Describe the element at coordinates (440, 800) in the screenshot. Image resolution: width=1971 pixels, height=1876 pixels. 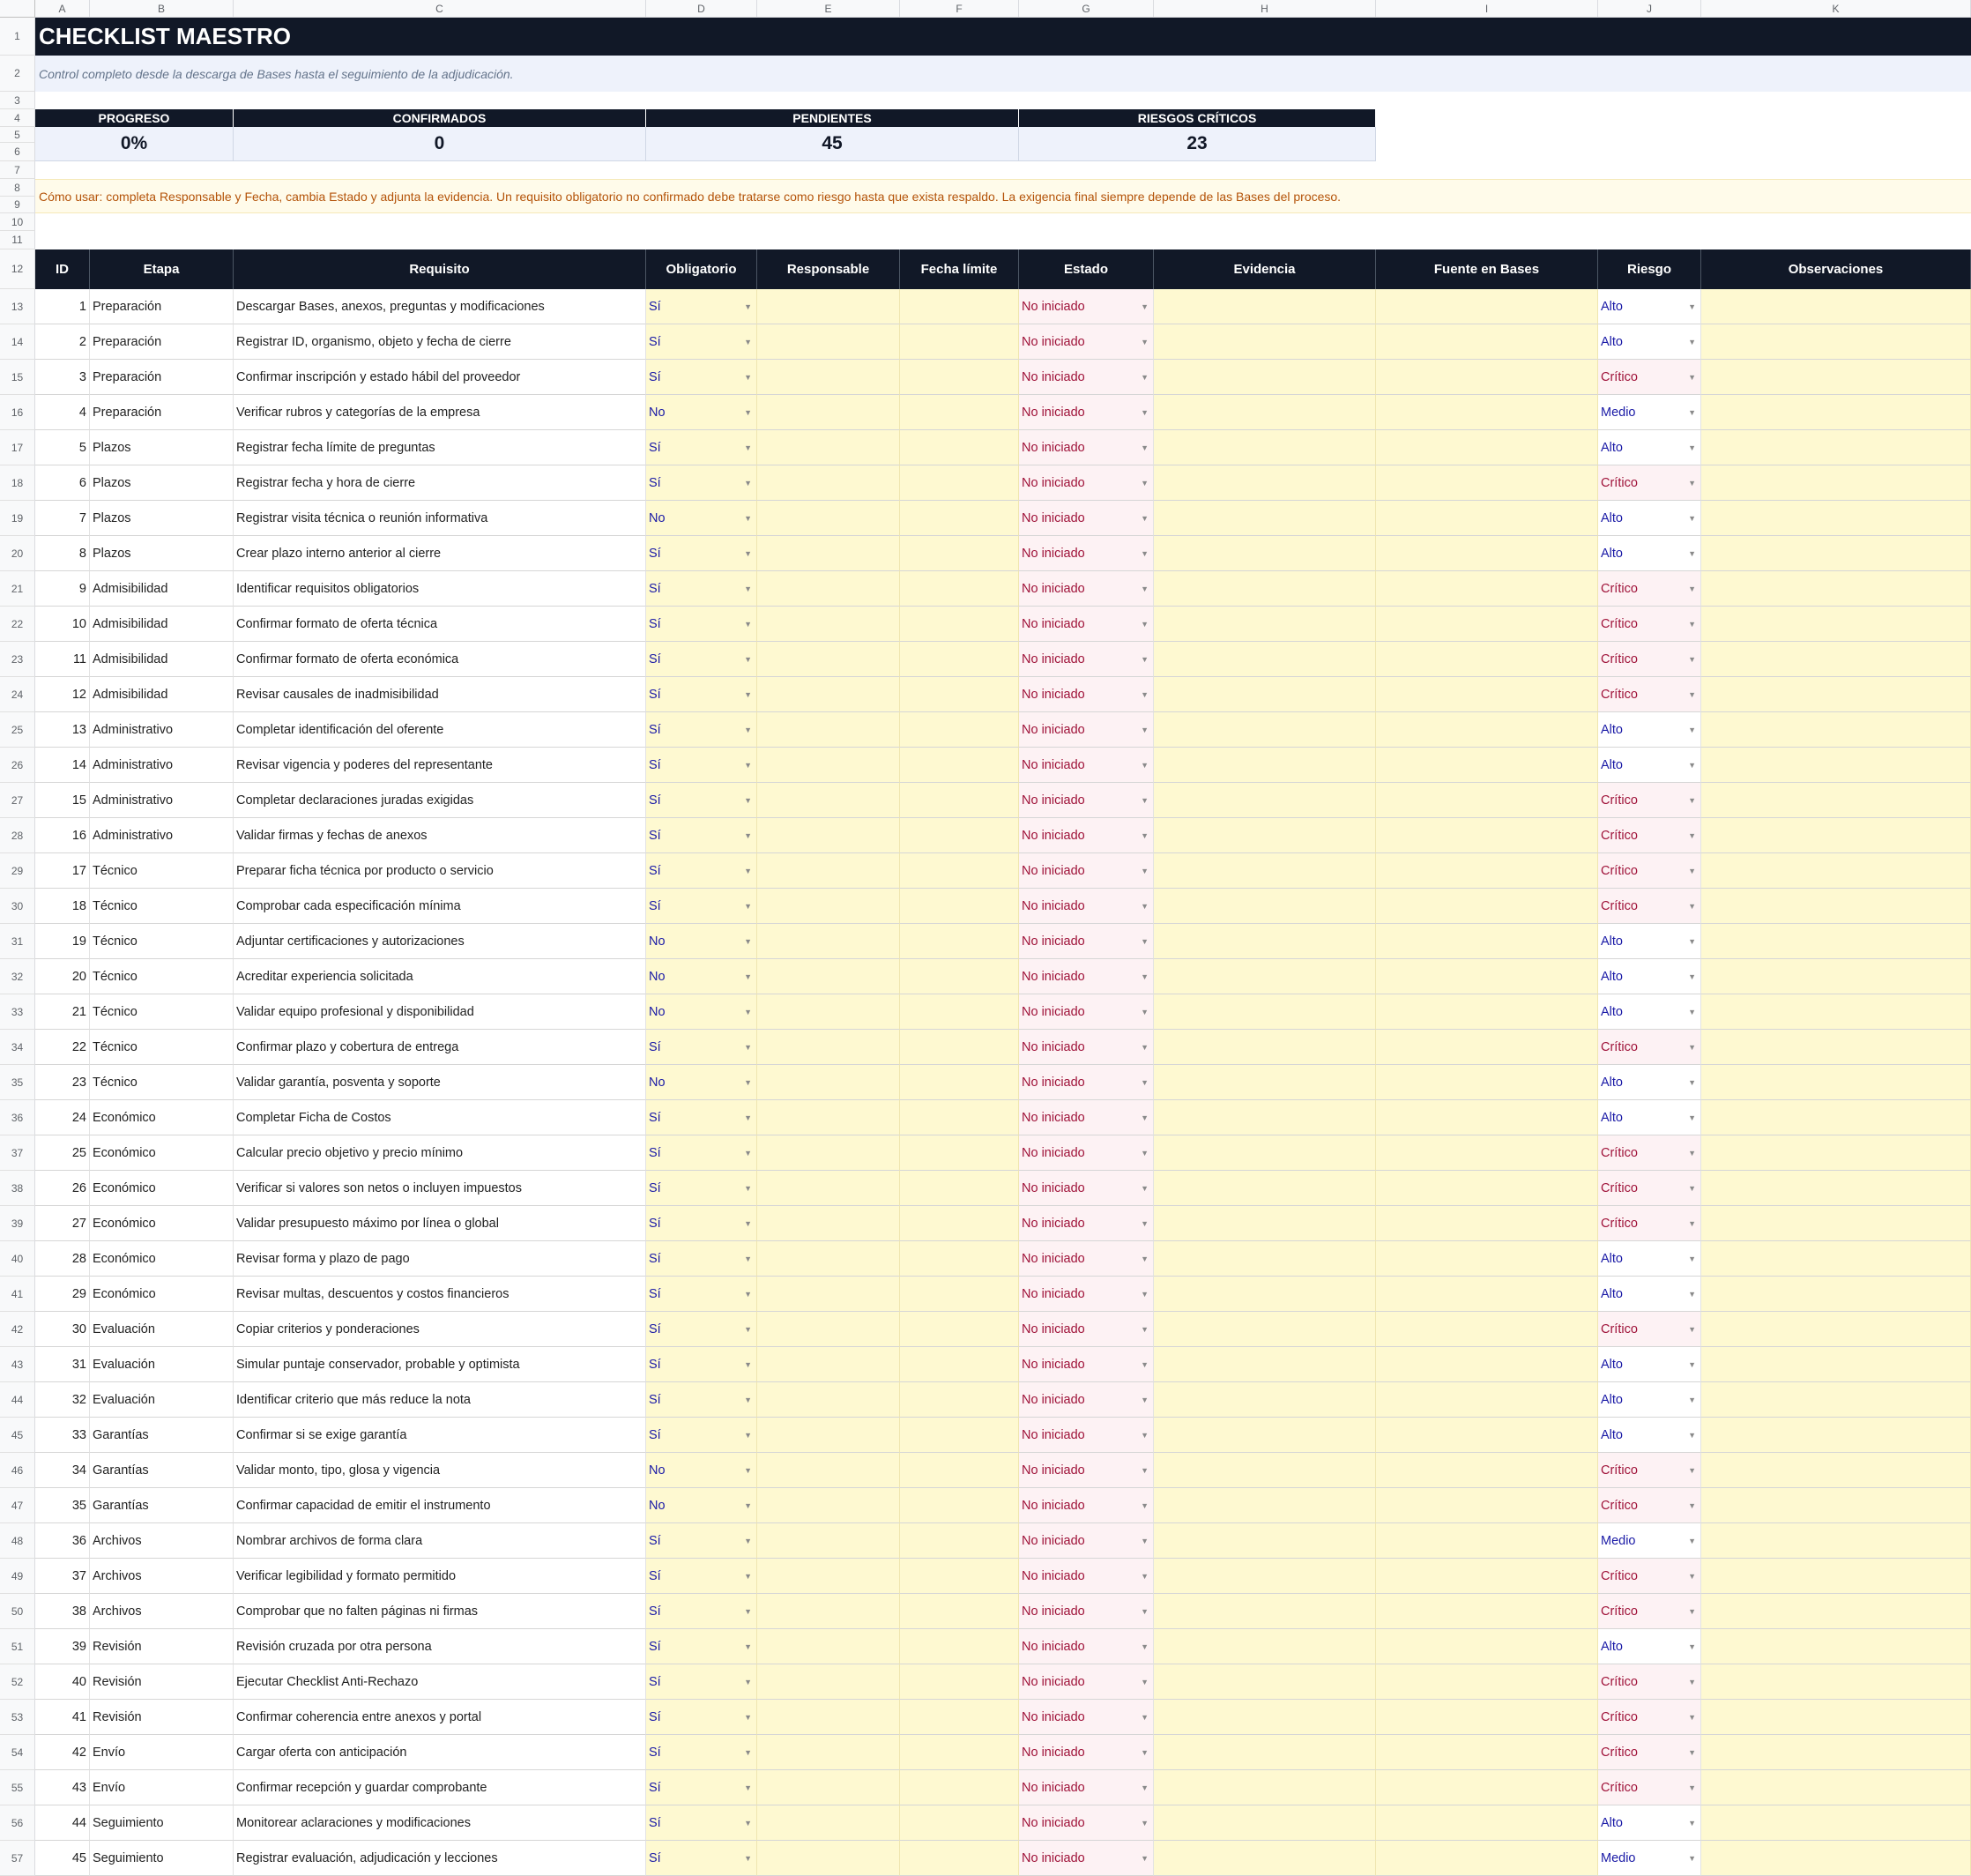
I see `cell-requisito: Completar declaraciones juradas exigidas` at that location.